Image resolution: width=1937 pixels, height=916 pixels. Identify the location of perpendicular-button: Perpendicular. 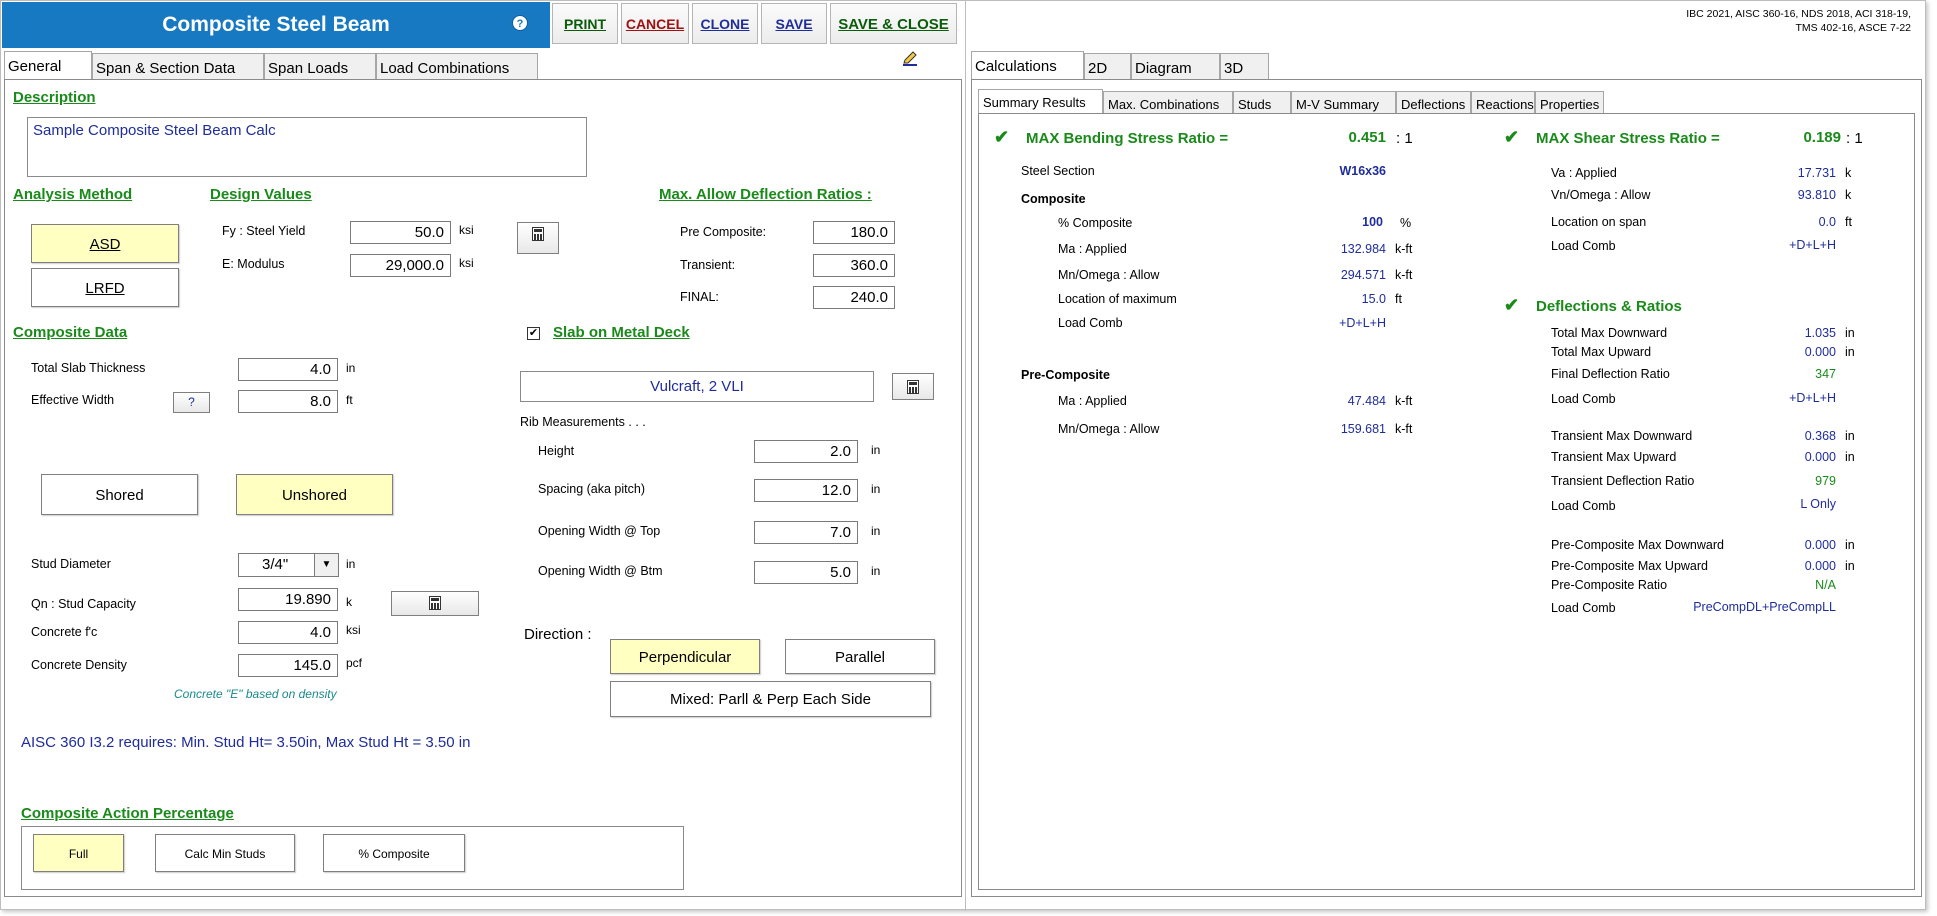
(685, 656).